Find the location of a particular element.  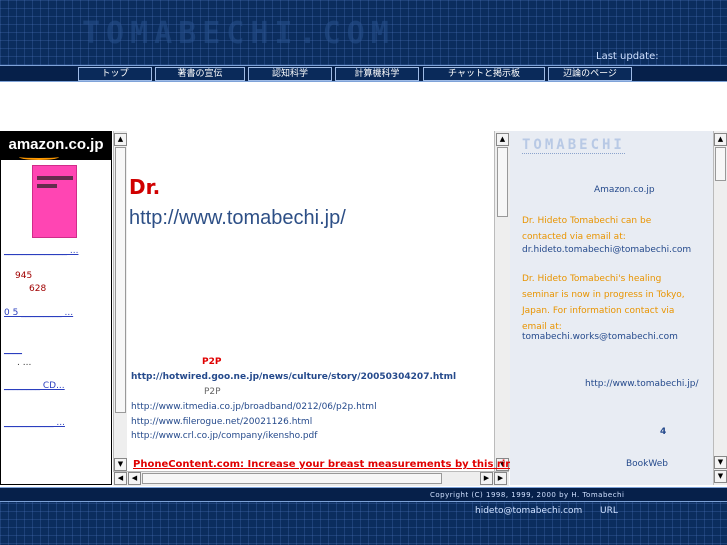

seminar-email-link: tomabechi.works@tomabechi.com is located at coordinates (600, 337).